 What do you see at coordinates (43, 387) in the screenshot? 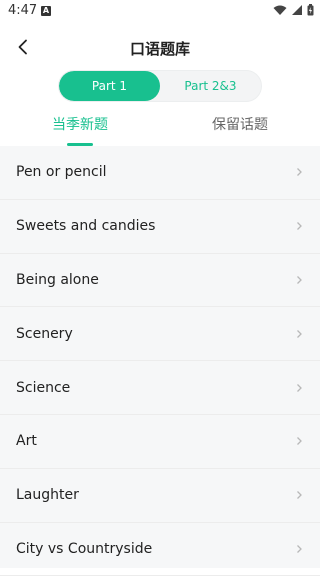
I see `topic-label: Science` at bounding box center [43, 387].